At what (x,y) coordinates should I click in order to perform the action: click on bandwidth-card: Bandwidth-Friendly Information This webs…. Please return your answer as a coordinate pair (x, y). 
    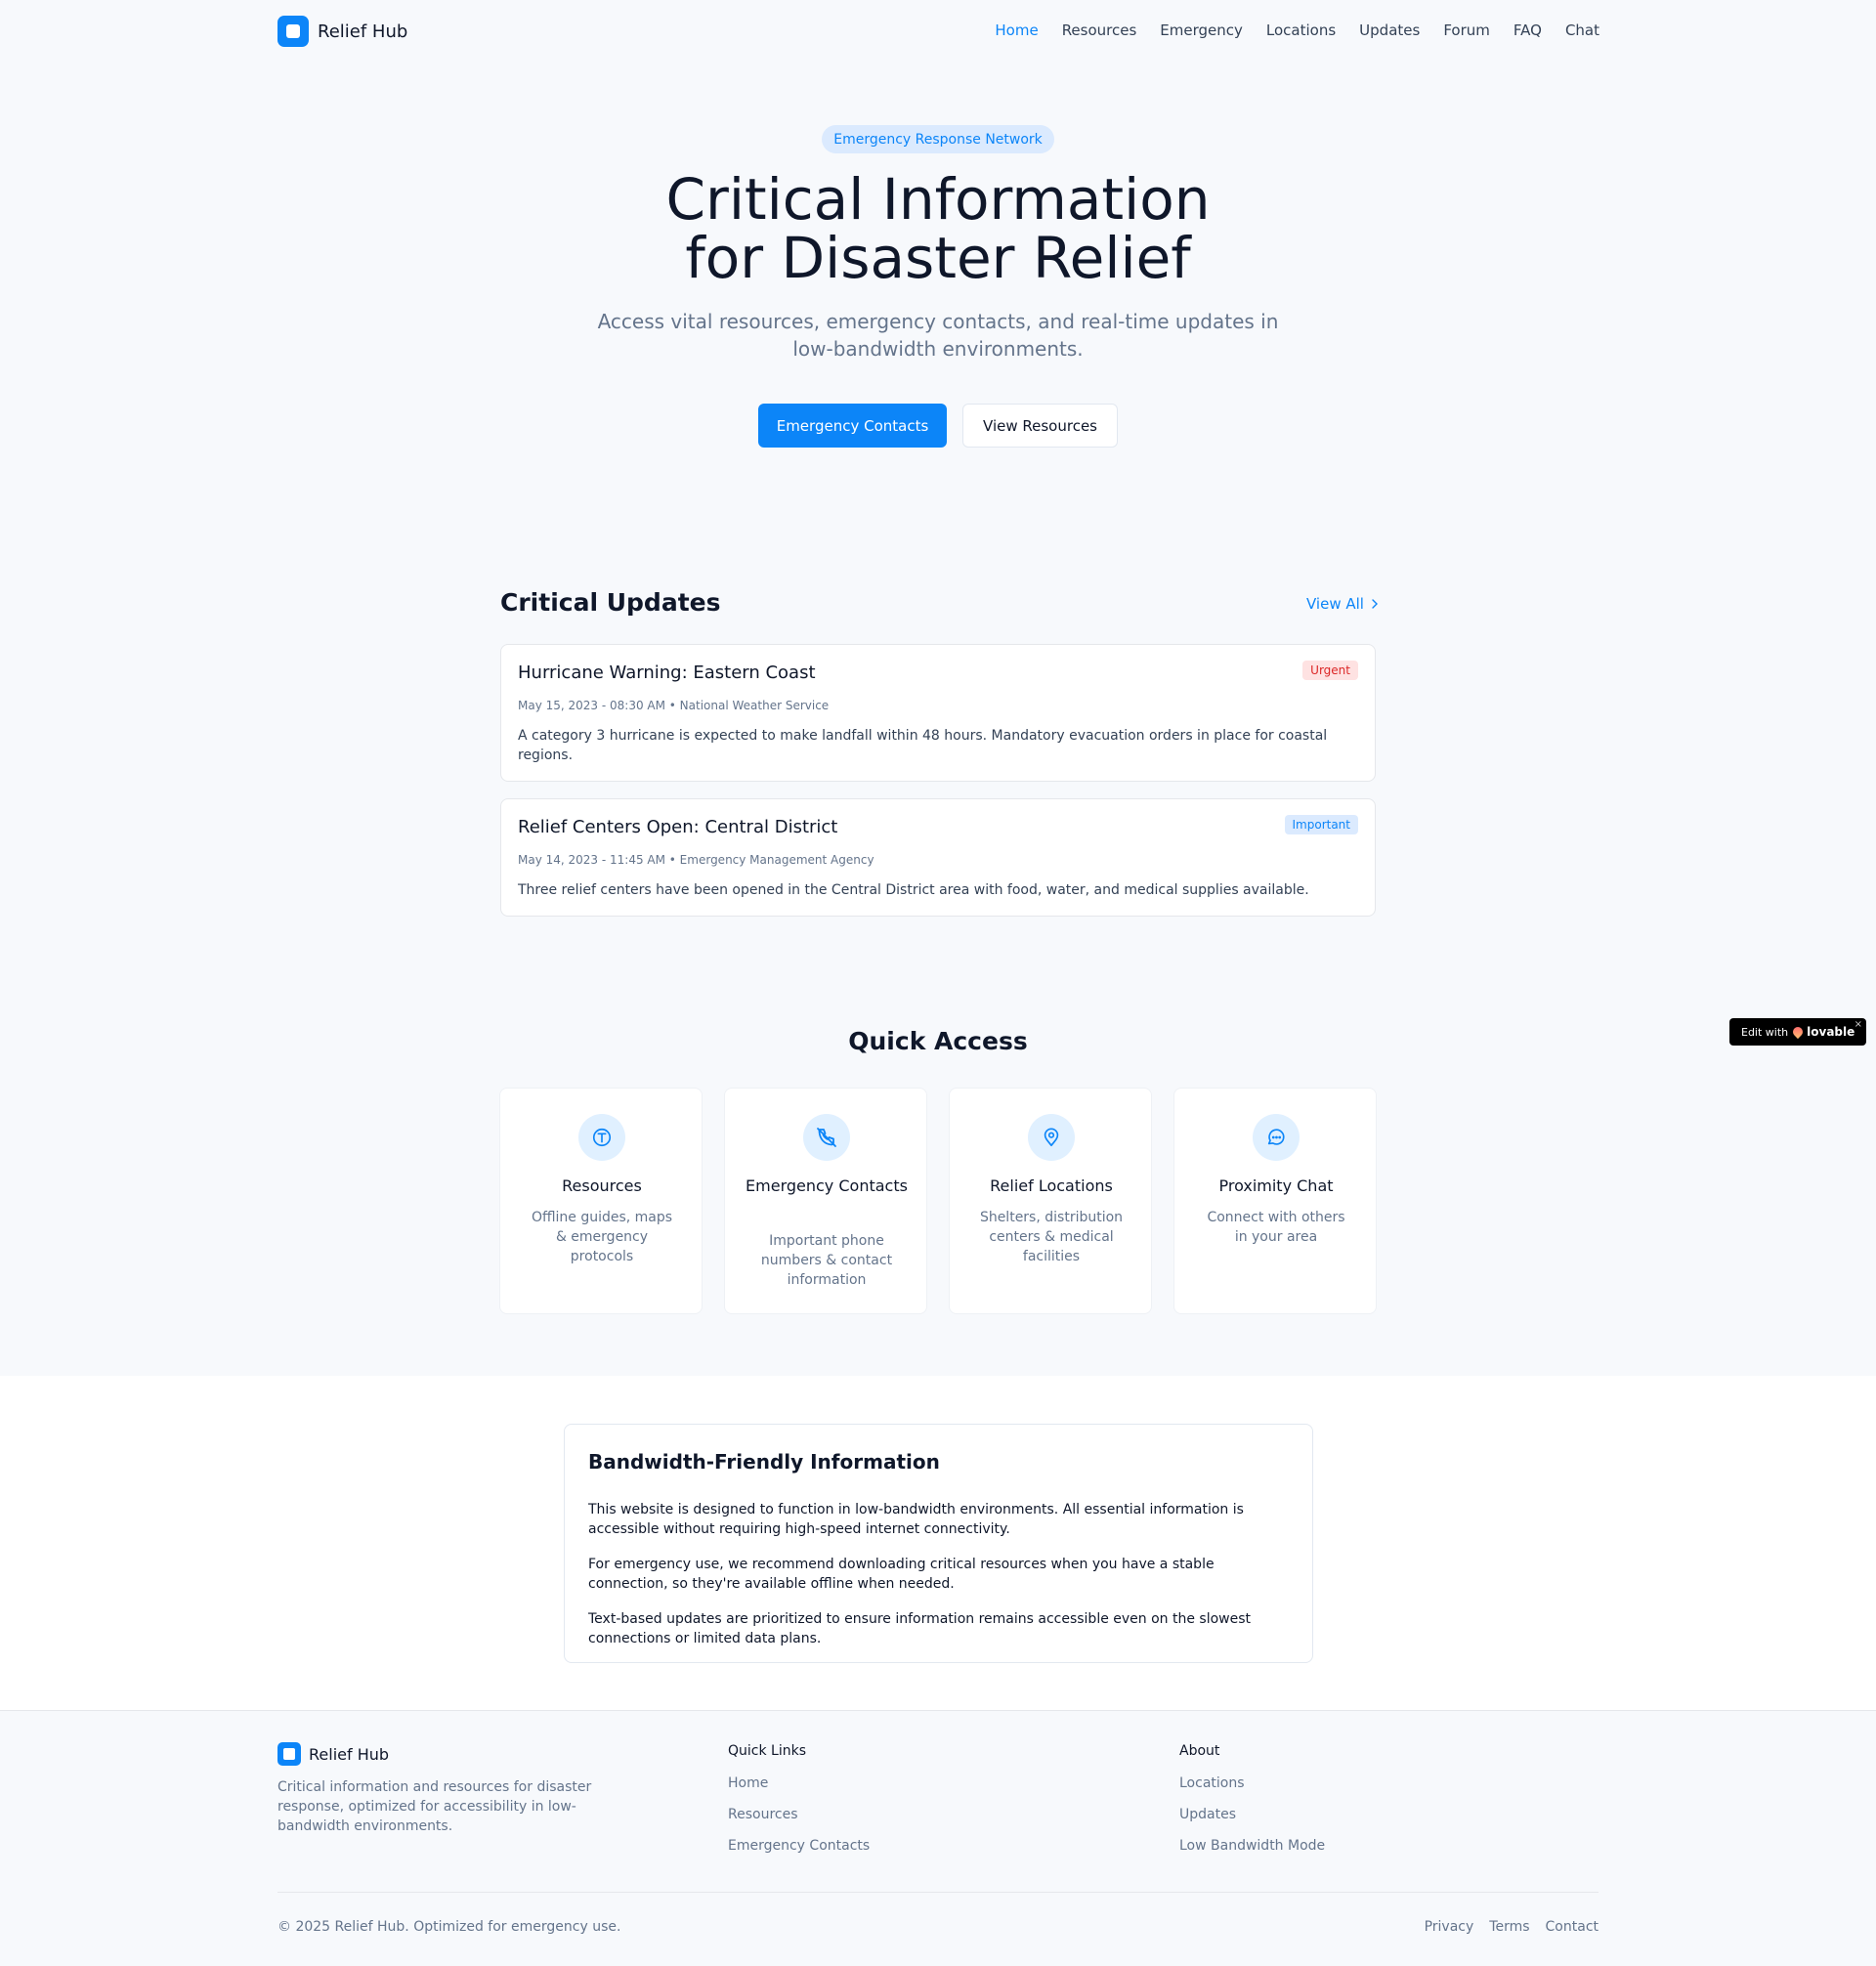
    Looking at the image, I should click on (938, 1543).